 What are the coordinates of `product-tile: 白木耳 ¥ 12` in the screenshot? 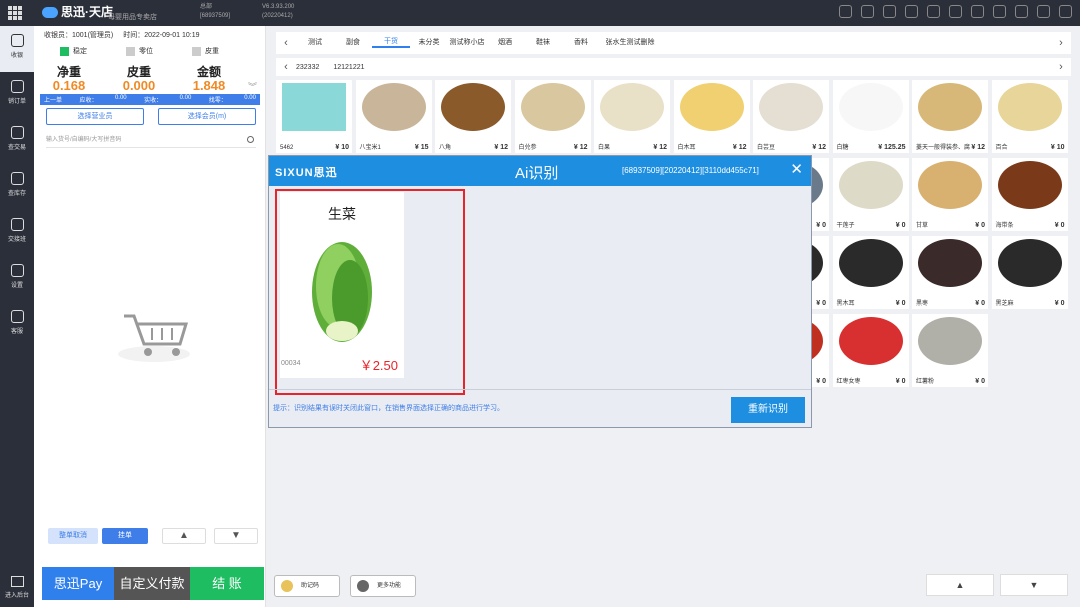 It's located at (711, 116).